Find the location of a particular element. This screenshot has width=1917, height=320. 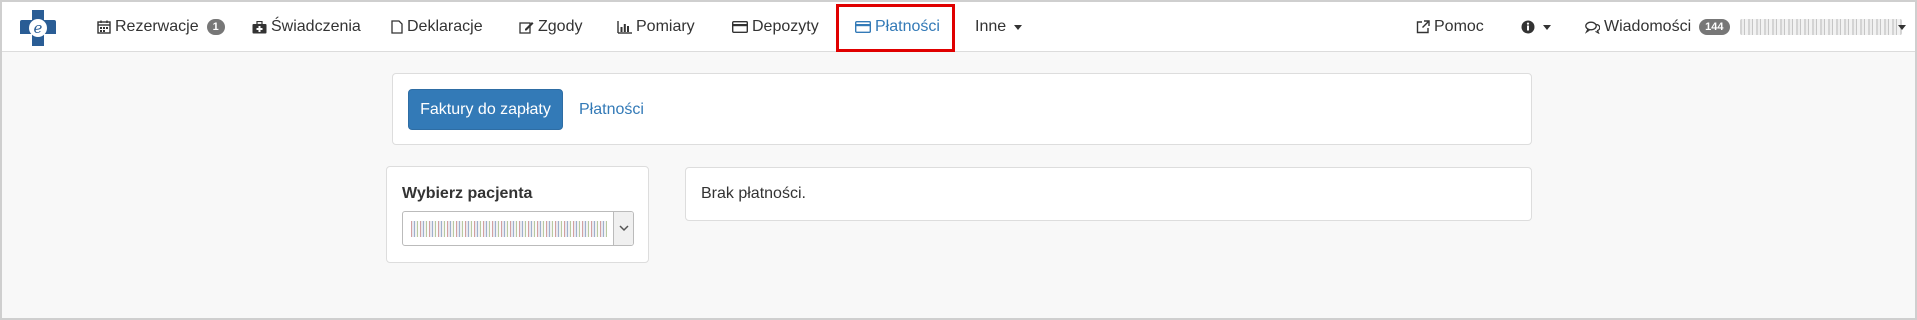

chevron-down-icon is located at coordinates (623, 228).